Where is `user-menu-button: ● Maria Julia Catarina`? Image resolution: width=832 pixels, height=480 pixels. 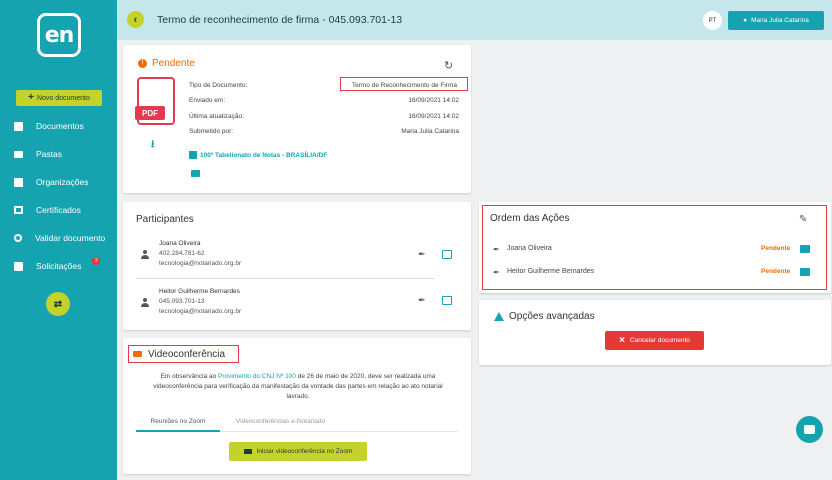 user-menu-button: ● Maria Julia Catarina is located at coordinates (776, 20).